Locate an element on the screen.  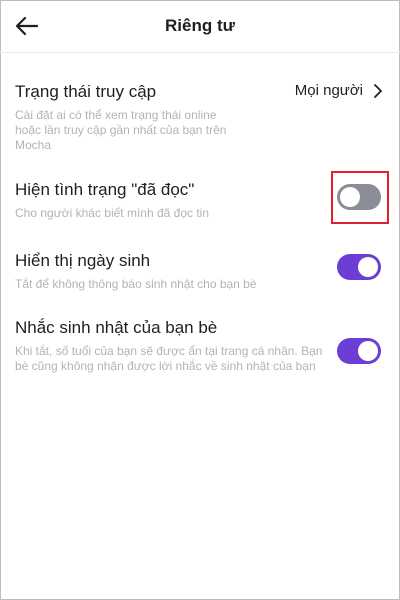
setting-description: Cho người khác biết mình đã đọc tin is located at coordinates (112, 213).